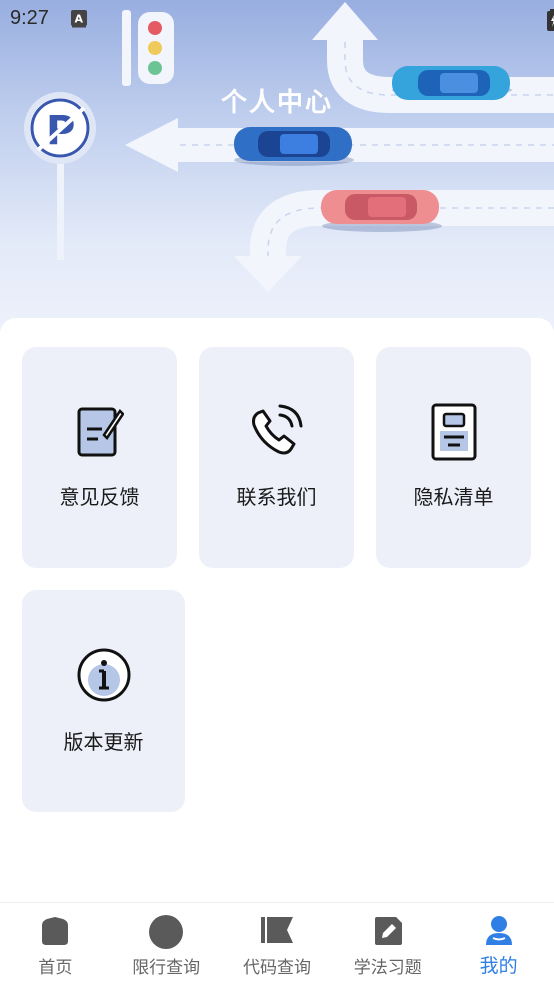  I want to click on bottom-tab-bar: 首页 限行查询 代码查询 学法习题 我的, so click(277, 943).